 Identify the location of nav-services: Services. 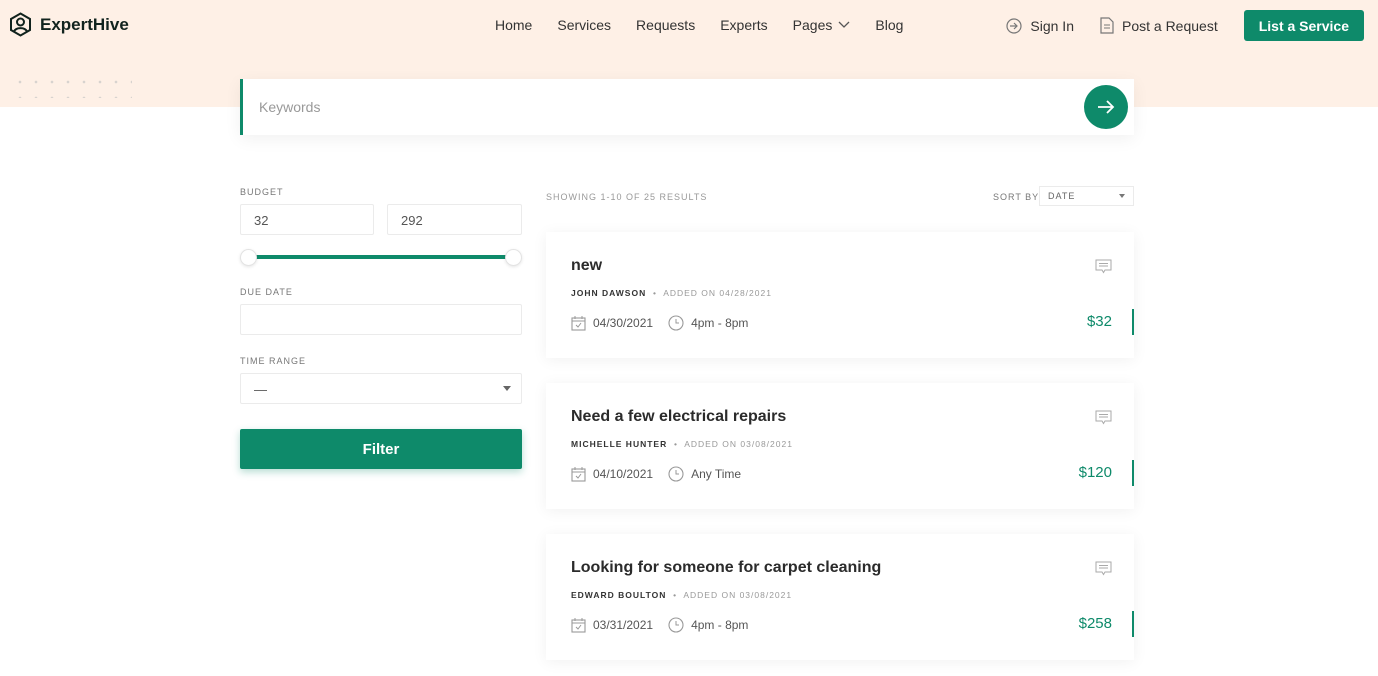
(584, 25).